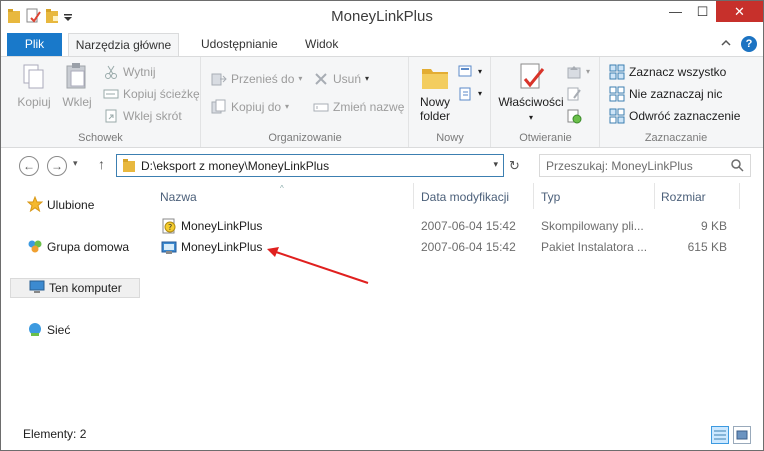 Image resolution: width=764 pixels, height=451 pixels. What do you see at coordinates (514, 166) in the screenshot?
I see `refresh-icon: ↻` at bounding box center [514, 166].